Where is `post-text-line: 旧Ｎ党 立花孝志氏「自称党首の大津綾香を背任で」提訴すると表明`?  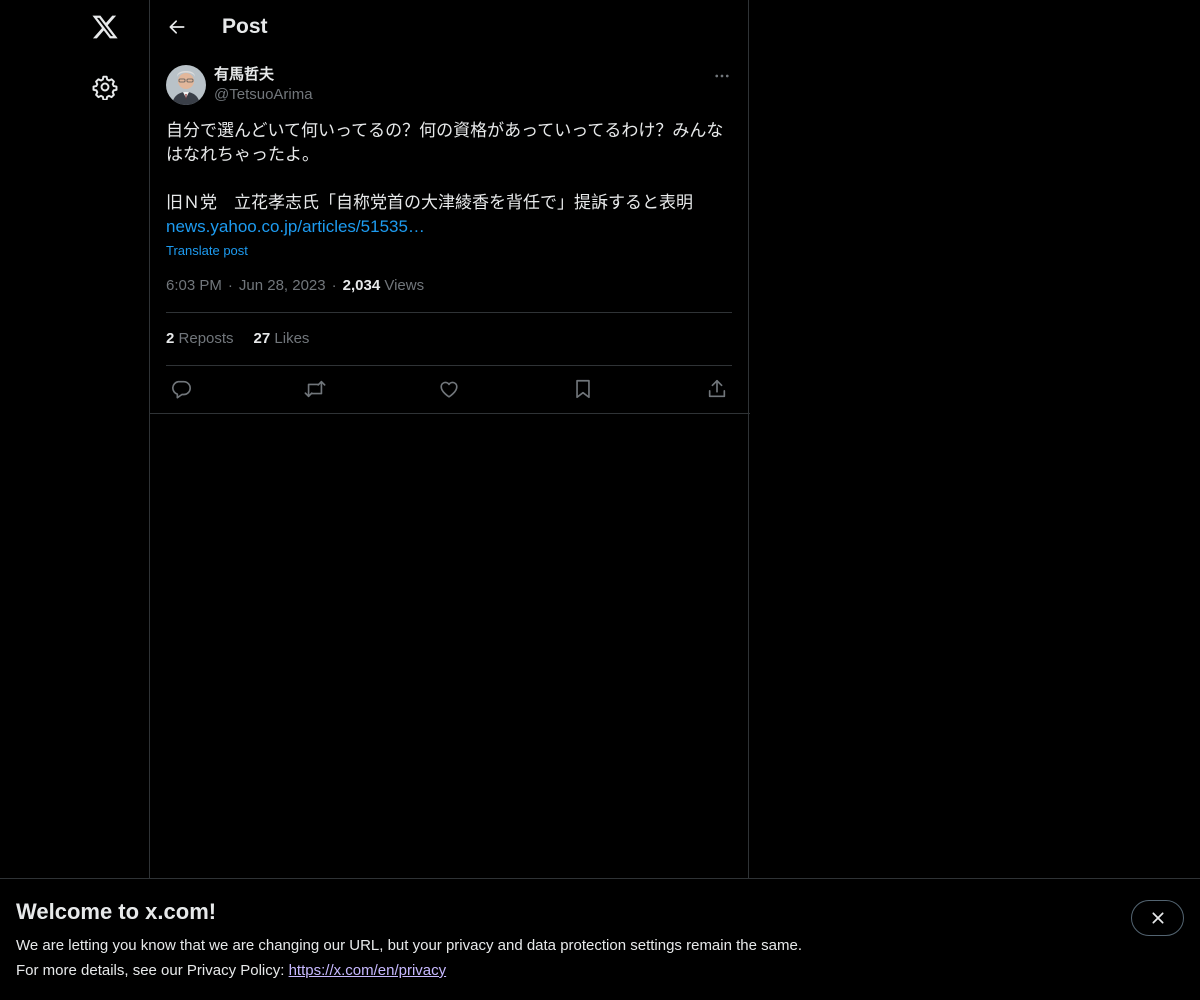 post-text-line: 旧Ｎ党 立花孝志氏「自称党首の大津綾香を背任で」提訴すると表明 is located at coordinates (429, 203).